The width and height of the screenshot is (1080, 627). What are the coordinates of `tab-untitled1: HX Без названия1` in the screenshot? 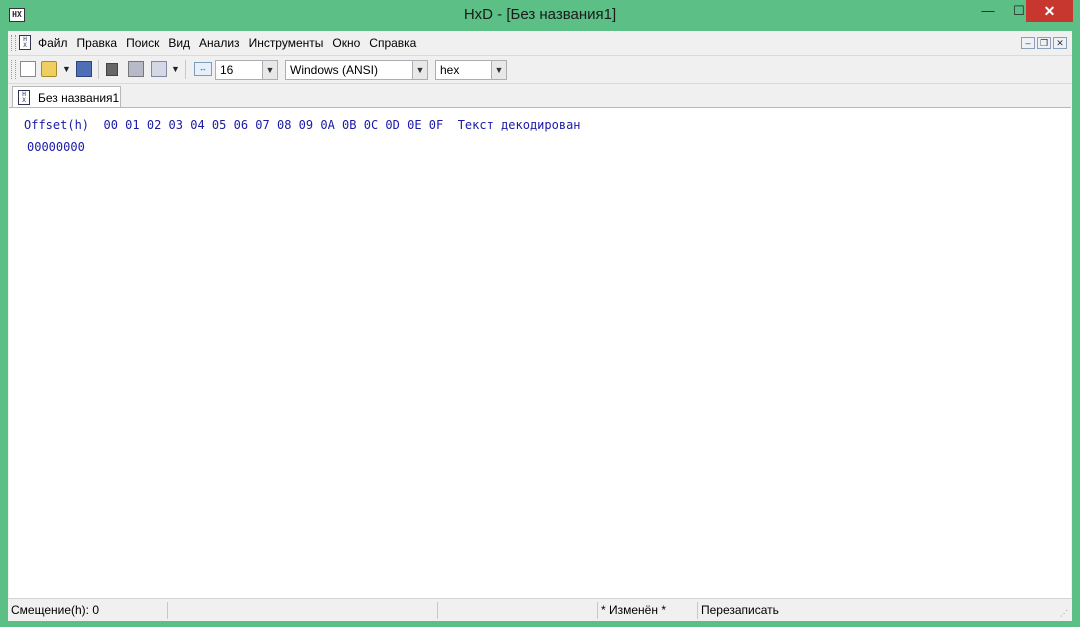 It's located at (66, 97).